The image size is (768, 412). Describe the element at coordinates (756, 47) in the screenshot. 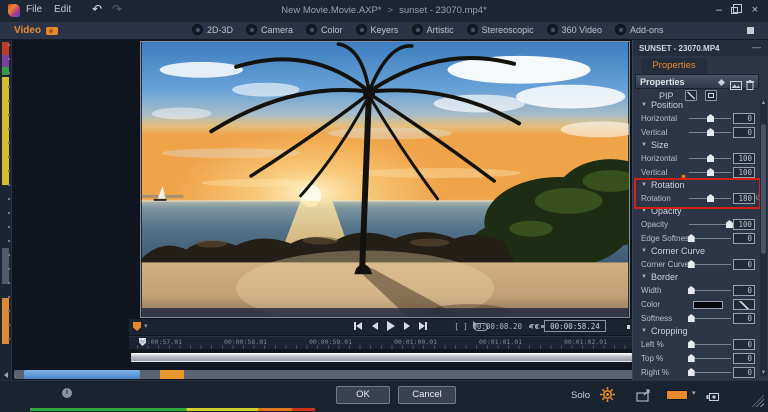

I see `panel-collapse-button: —` at that location.